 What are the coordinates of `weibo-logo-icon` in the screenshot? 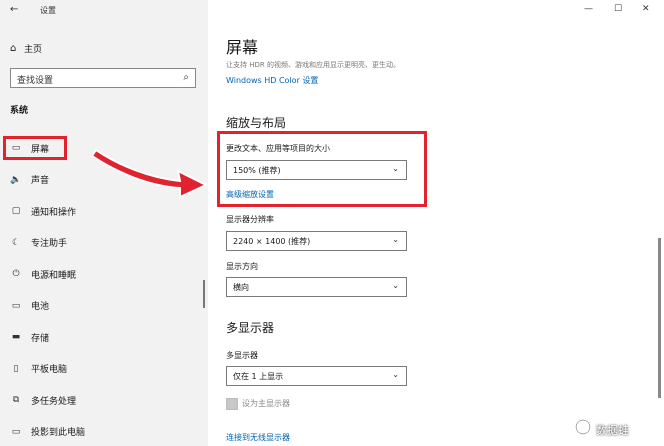 It's located at (583, 427).